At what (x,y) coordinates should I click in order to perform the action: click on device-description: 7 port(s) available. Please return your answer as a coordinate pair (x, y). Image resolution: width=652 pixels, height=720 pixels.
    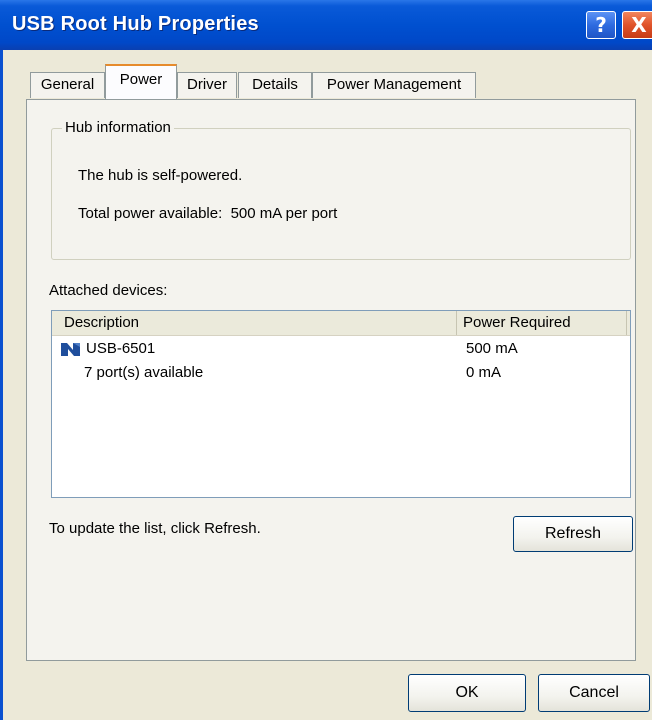
    Looking at the image, I should click on (144, 372).